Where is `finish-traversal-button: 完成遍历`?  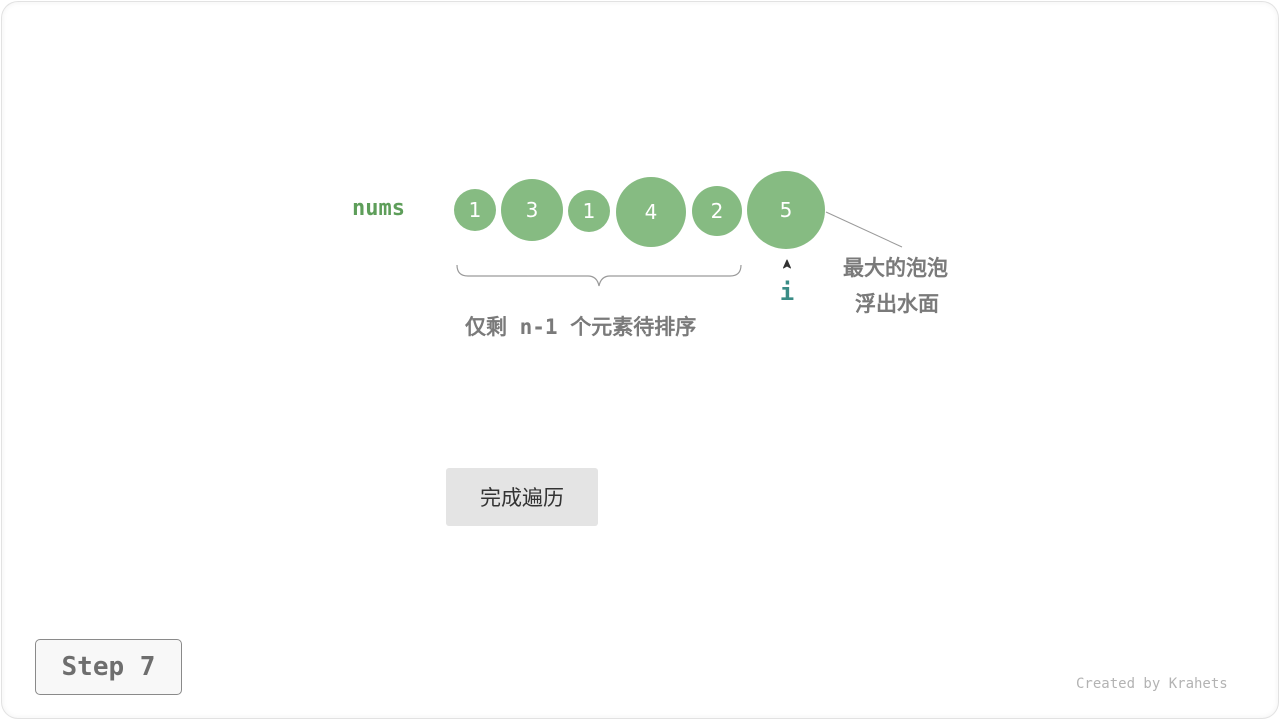
finish-traversal-button: 完成遍历 is located at coordinates (522, 497).